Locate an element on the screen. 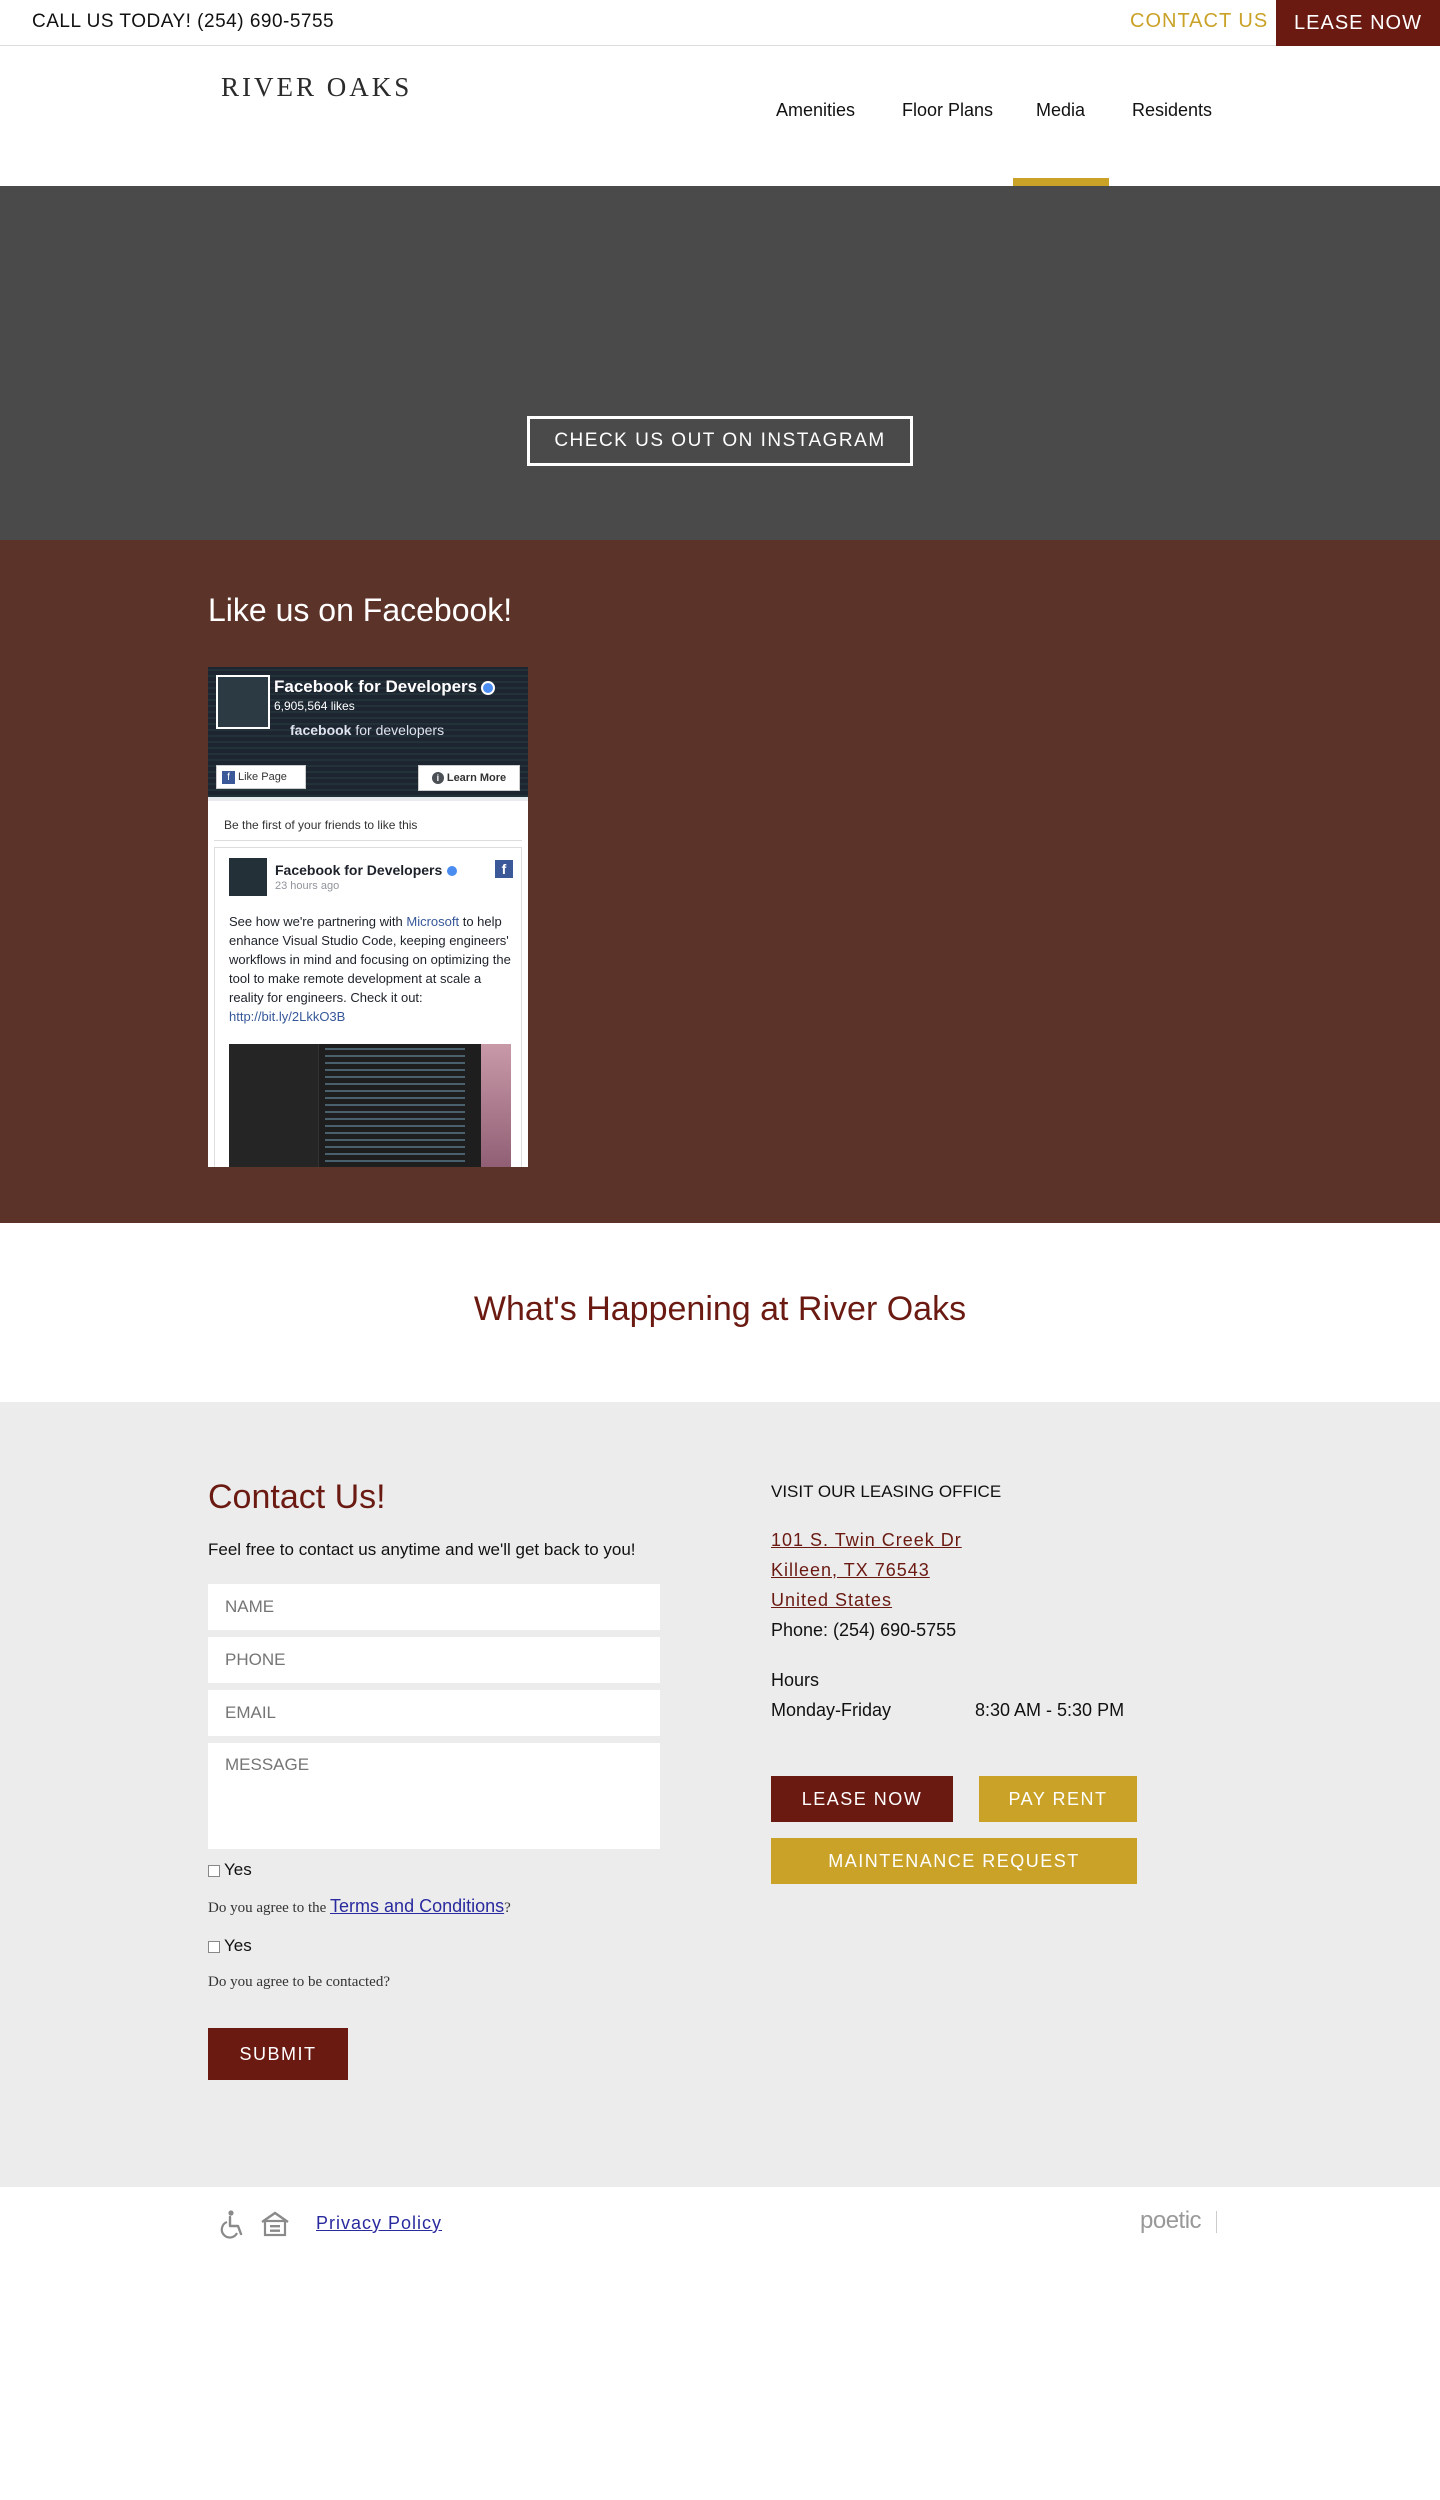 The image size is (1440, 2500). address-line-3: United States is located at coordinates (831, 1600).